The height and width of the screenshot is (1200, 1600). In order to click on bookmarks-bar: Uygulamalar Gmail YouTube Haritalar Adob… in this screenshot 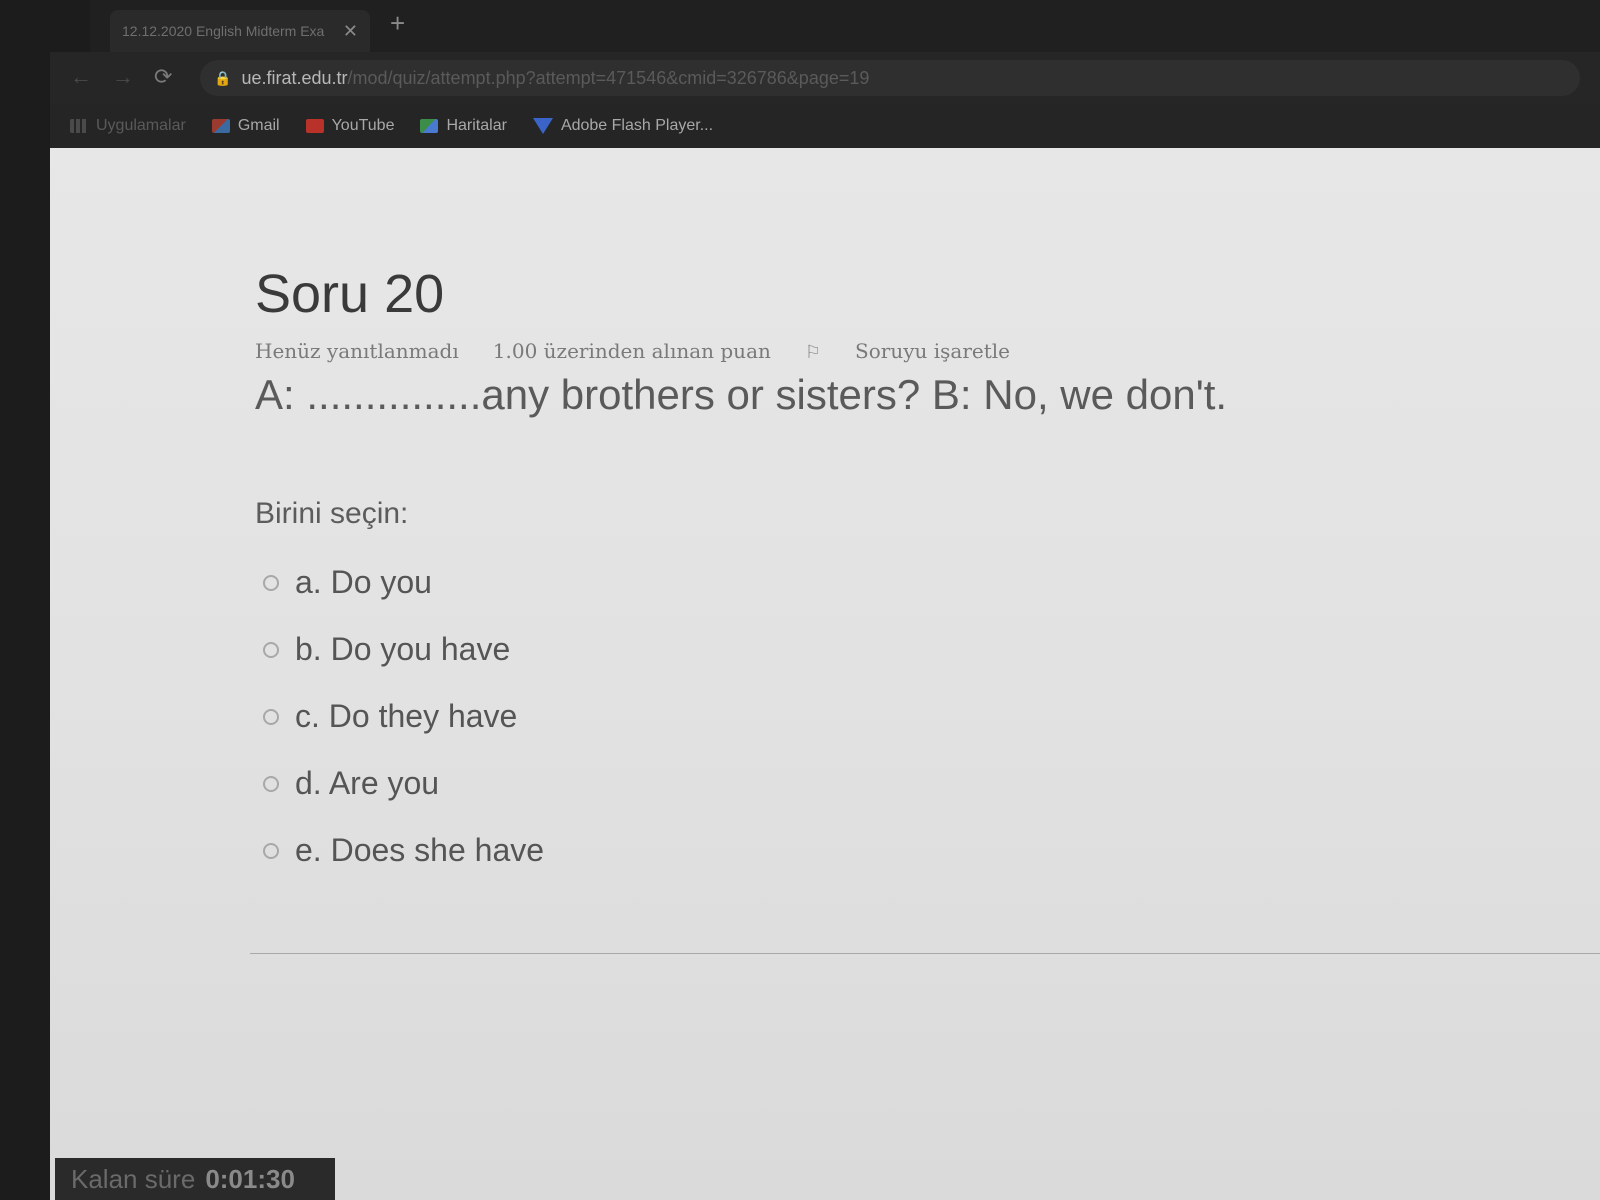, I will do `click(825, 126)`.